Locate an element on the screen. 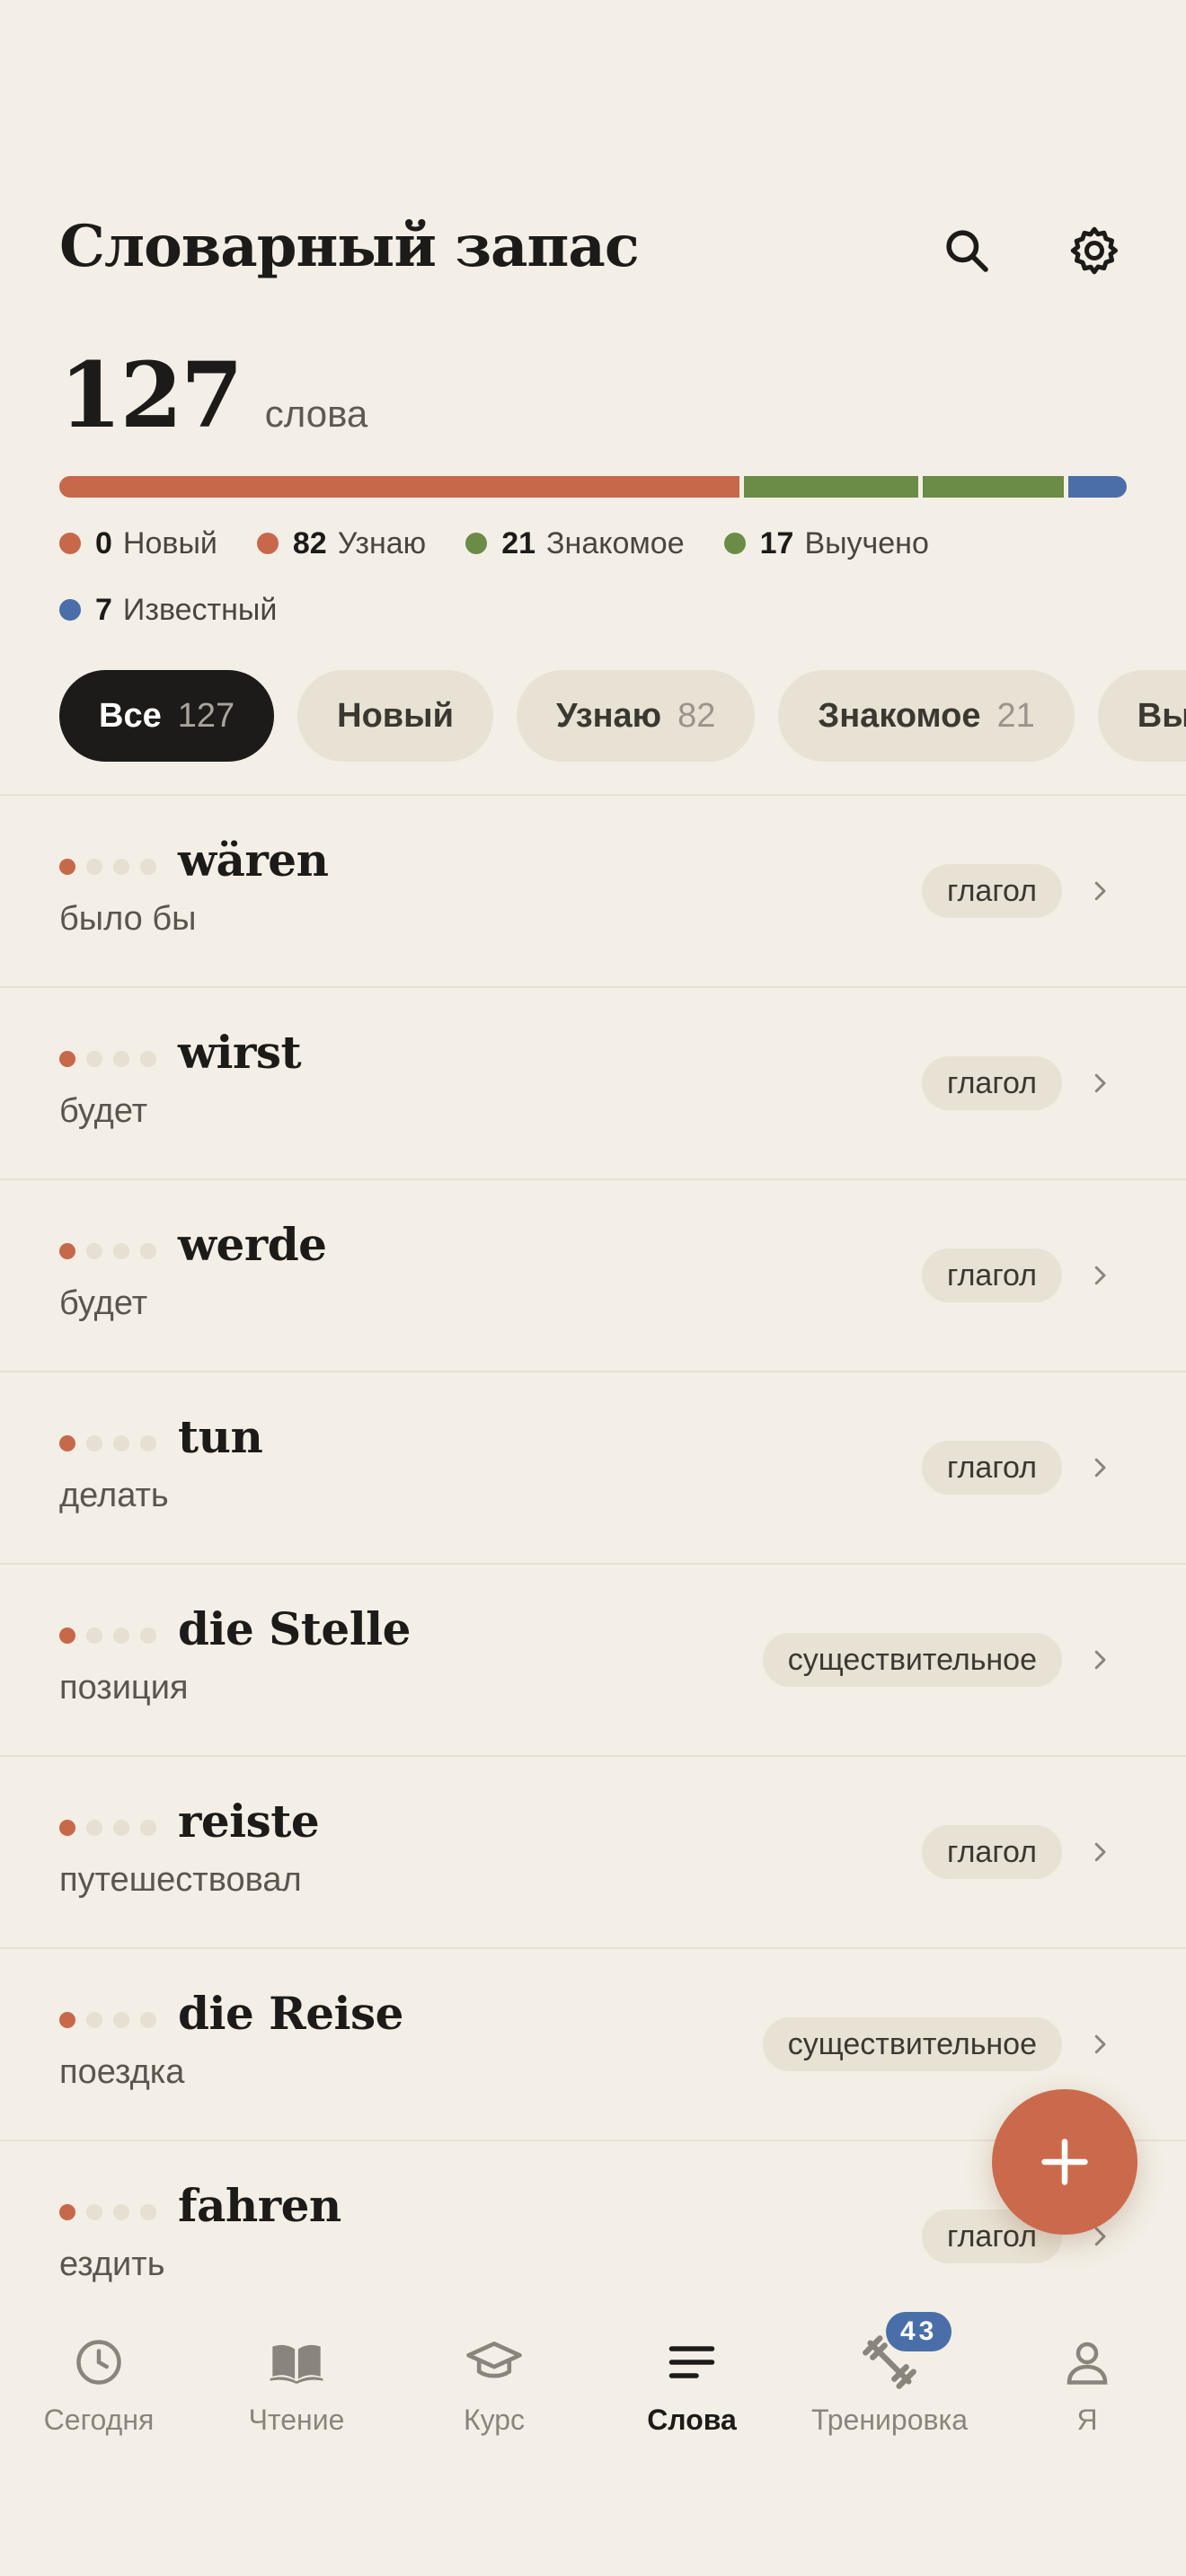 Image resolution: width=1186 pixels, height=2576 pixels. word-count: 127 слова is located at coordinates (213, 399).